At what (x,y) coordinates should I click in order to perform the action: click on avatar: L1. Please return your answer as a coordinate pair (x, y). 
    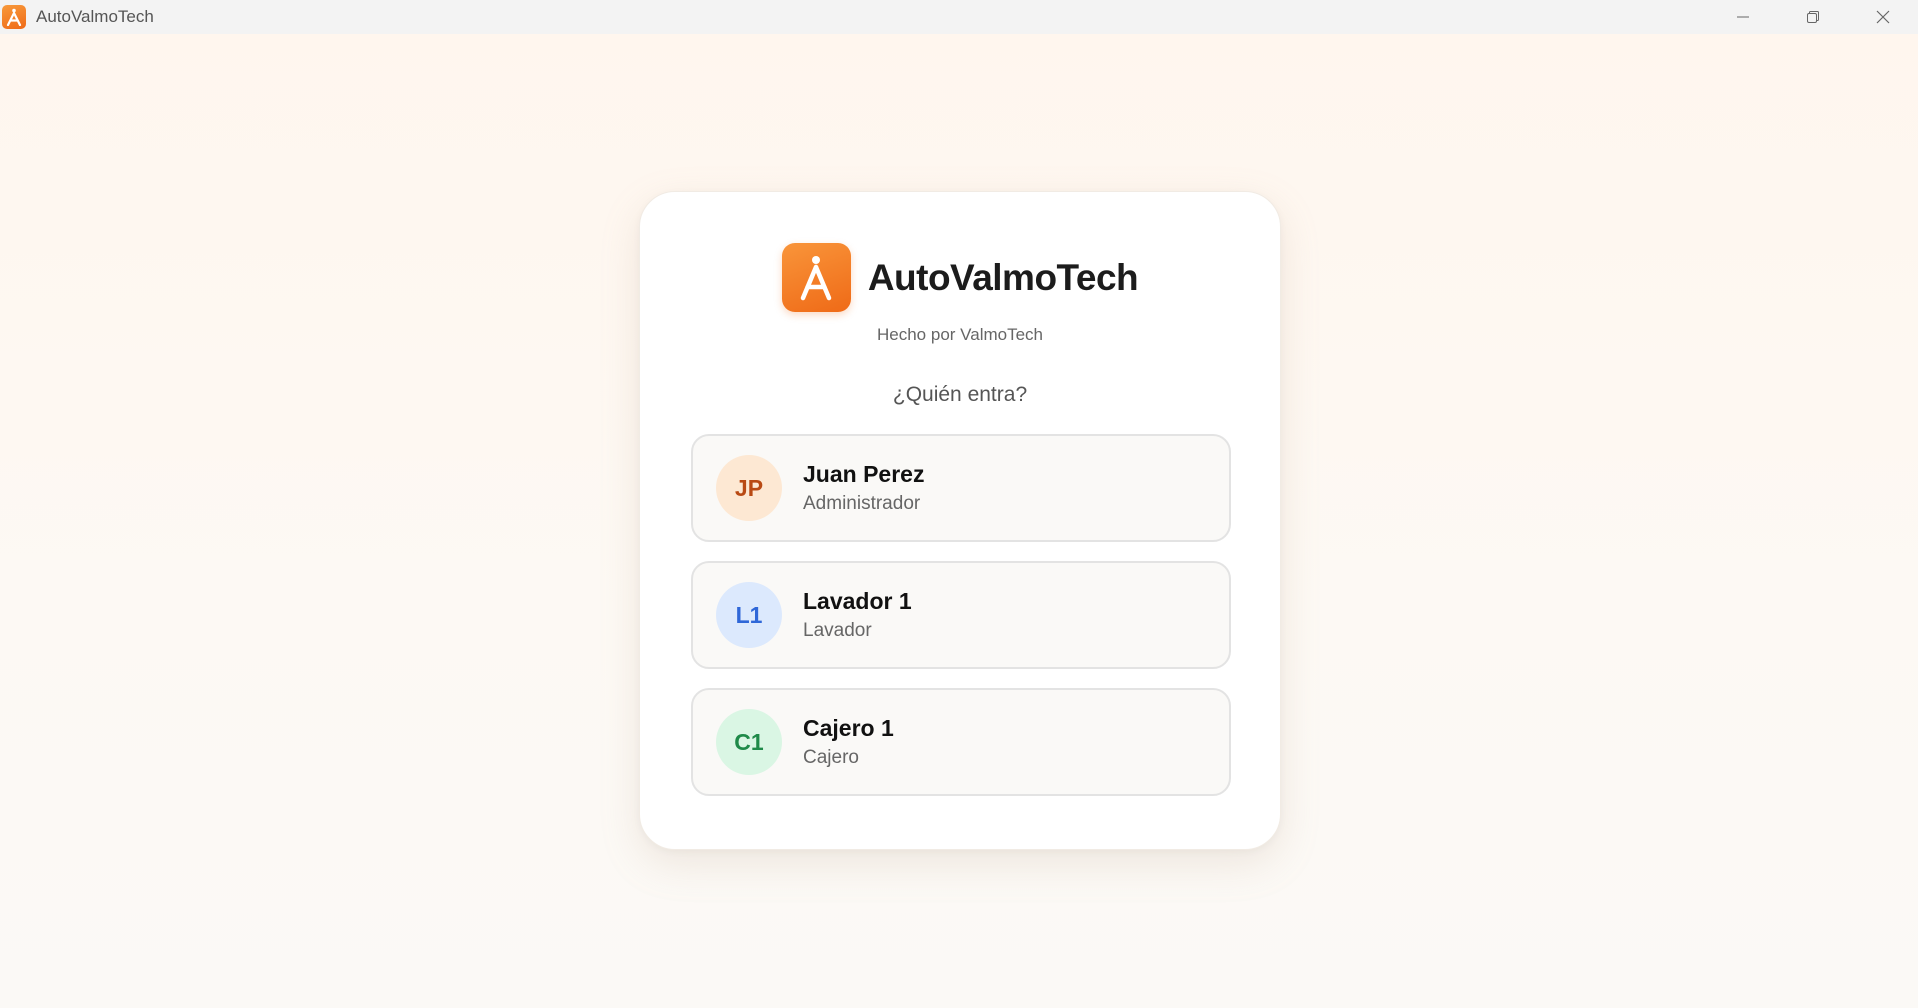
    Looking at the image, I should click on (749, 615).